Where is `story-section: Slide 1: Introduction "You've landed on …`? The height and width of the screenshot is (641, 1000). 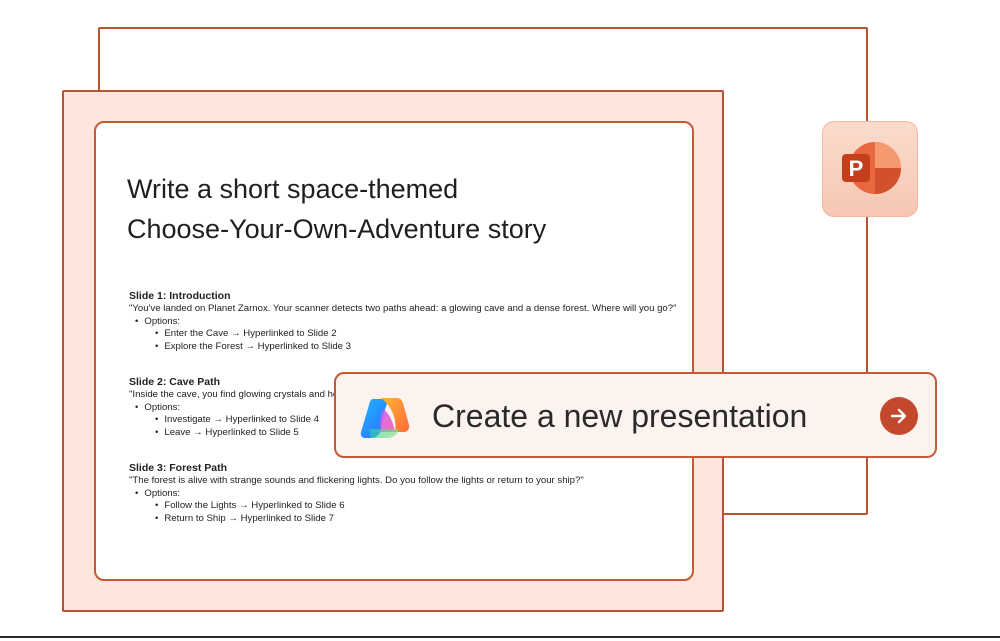 story-section: Slide 1: Introduction "You've landed on … is located at coordinates (409, 321).